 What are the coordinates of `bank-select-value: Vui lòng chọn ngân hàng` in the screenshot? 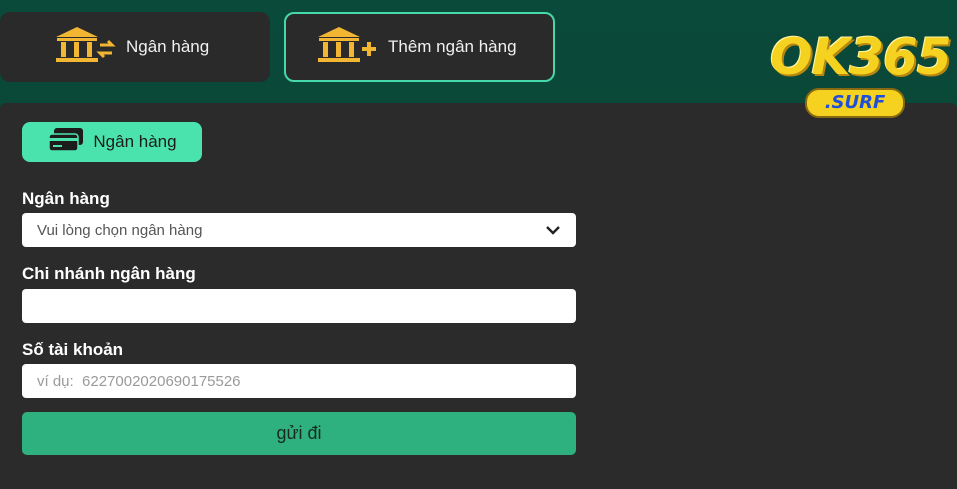 It's located at (120, 230).